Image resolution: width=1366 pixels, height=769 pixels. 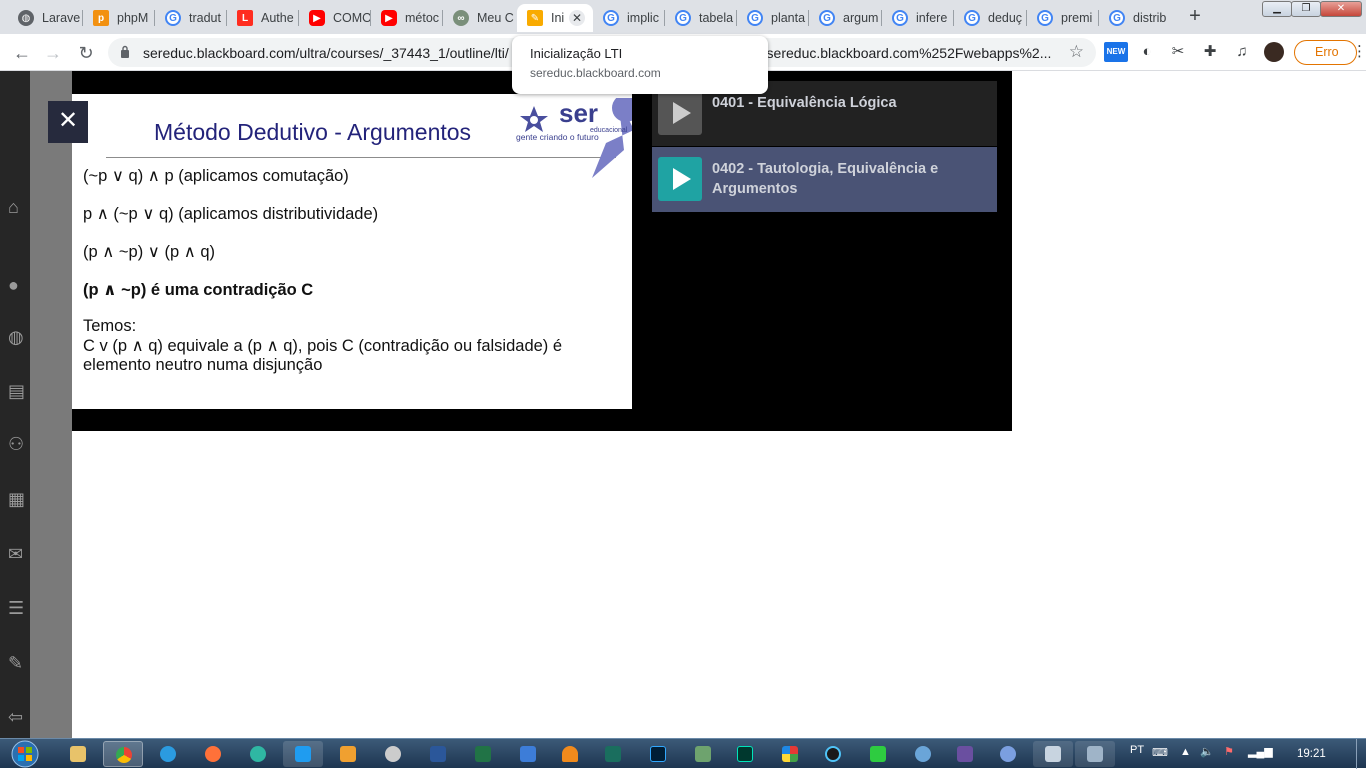 I want to click on error-button: Erro, so click(x=1325, y=52).